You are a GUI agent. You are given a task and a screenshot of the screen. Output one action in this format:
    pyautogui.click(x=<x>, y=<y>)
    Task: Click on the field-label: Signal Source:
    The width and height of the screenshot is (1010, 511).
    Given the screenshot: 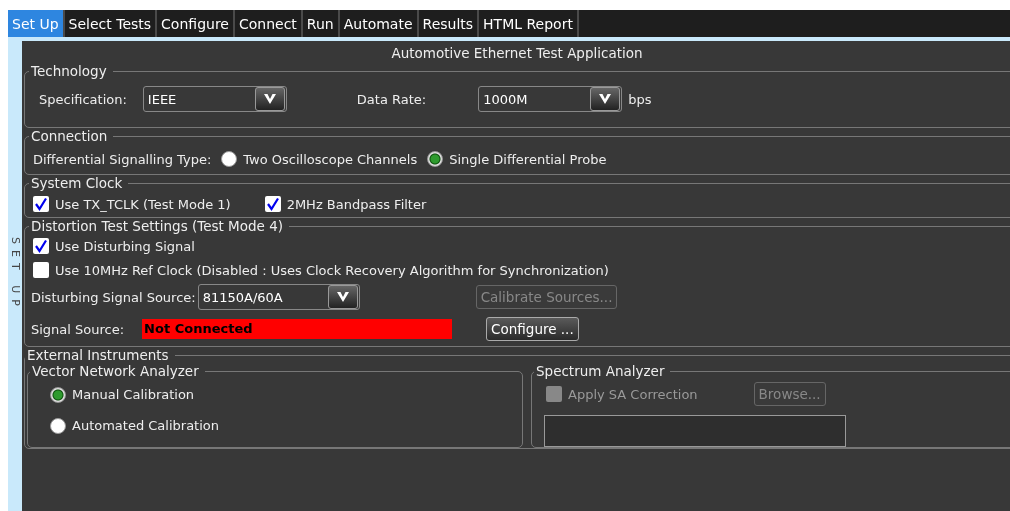 What is the action you would take?
    pyautogui.click(x=78, y=329)
    